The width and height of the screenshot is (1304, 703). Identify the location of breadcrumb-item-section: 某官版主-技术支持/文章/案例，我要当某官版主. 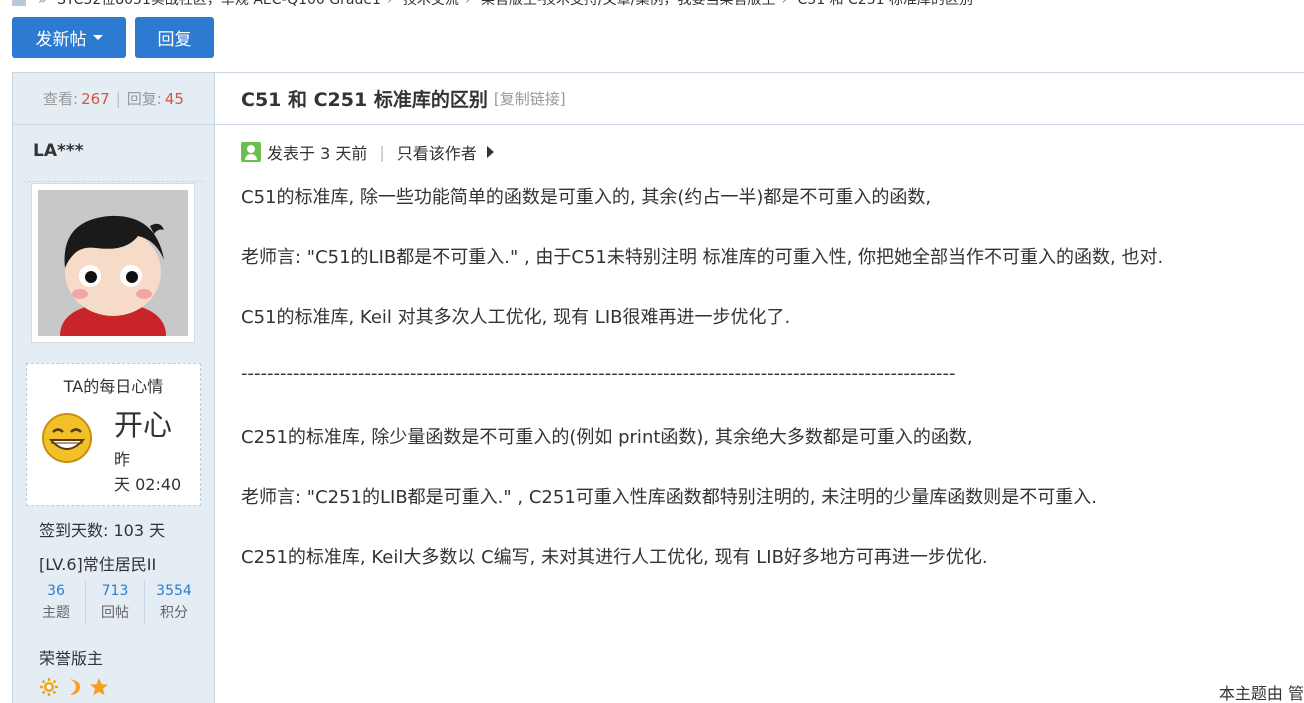
(628, 4).